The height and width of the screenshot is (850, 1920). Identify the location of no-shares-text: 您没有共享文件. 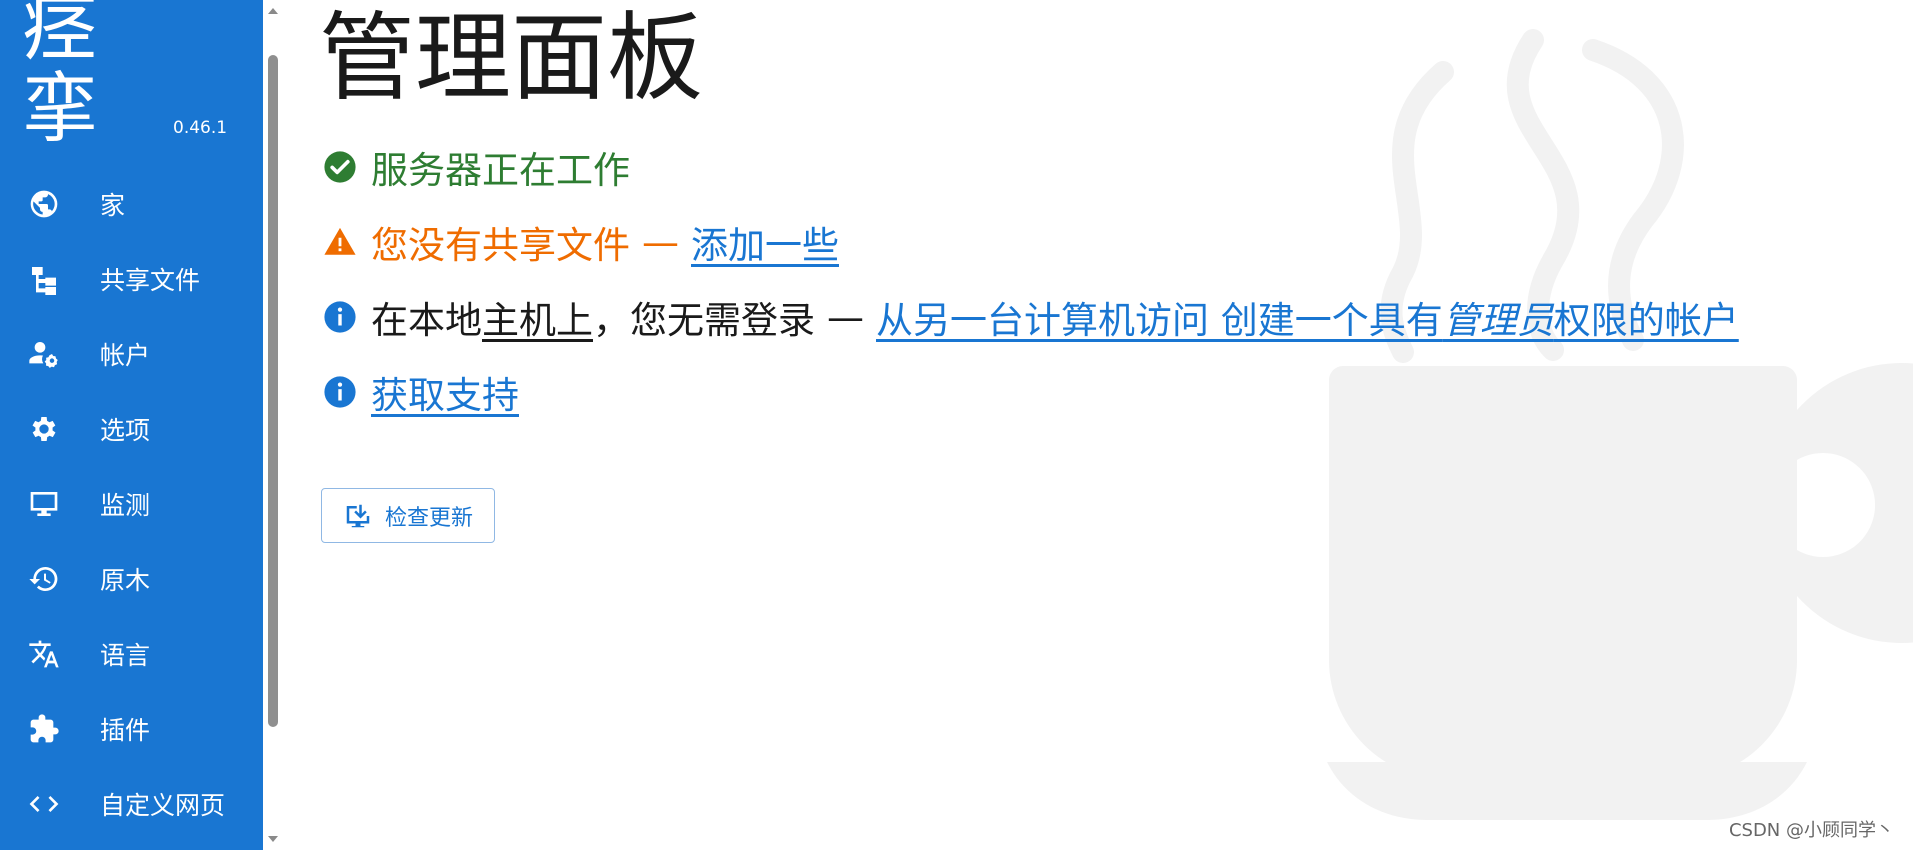
(500, 245).